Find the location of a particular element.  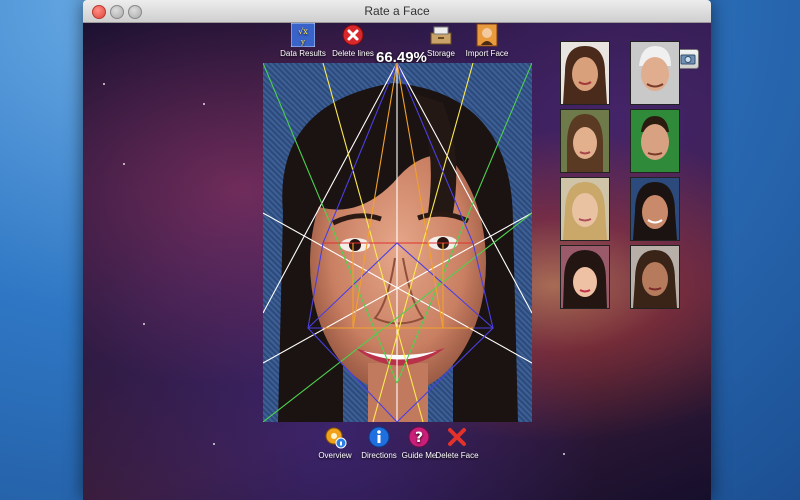

delete-lines-button: Delete lines is located at coordinates (353, 40).